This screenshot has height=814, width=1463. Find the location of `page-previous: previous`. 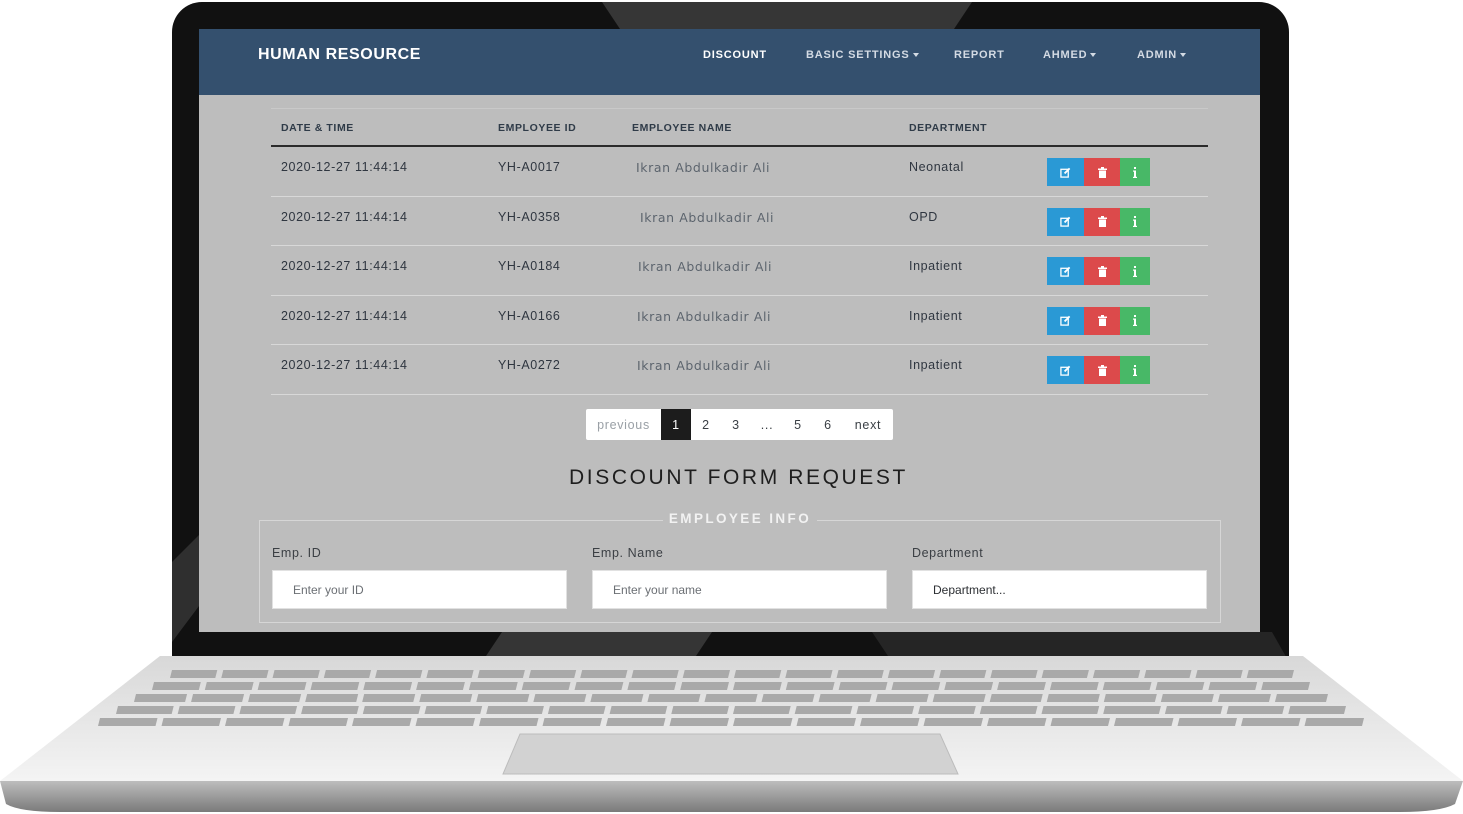

page-previous: previous is located at coordinates (623, 424).